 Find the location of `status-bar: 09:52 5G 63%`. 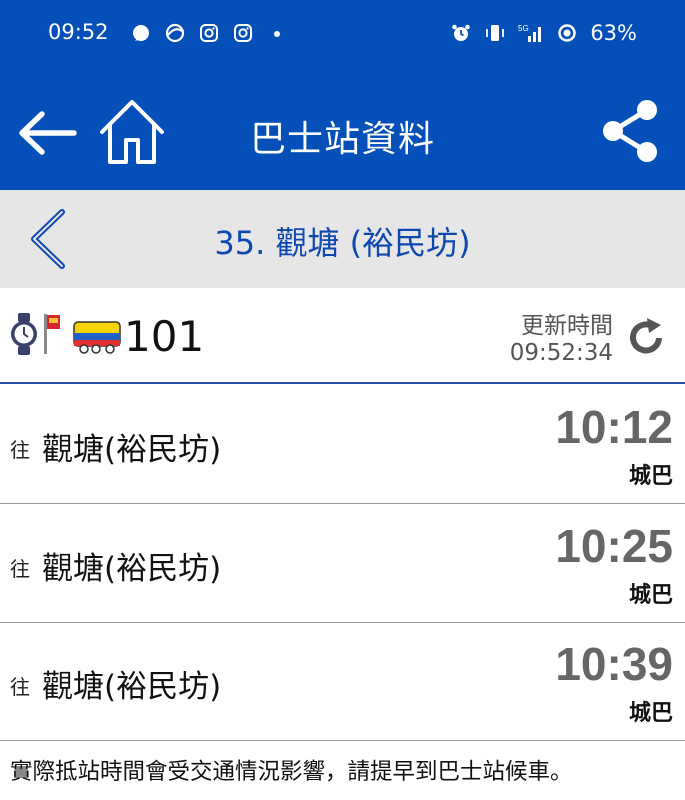

status-bar: 09:52 5G 63% is located at coordinates (342, 35).